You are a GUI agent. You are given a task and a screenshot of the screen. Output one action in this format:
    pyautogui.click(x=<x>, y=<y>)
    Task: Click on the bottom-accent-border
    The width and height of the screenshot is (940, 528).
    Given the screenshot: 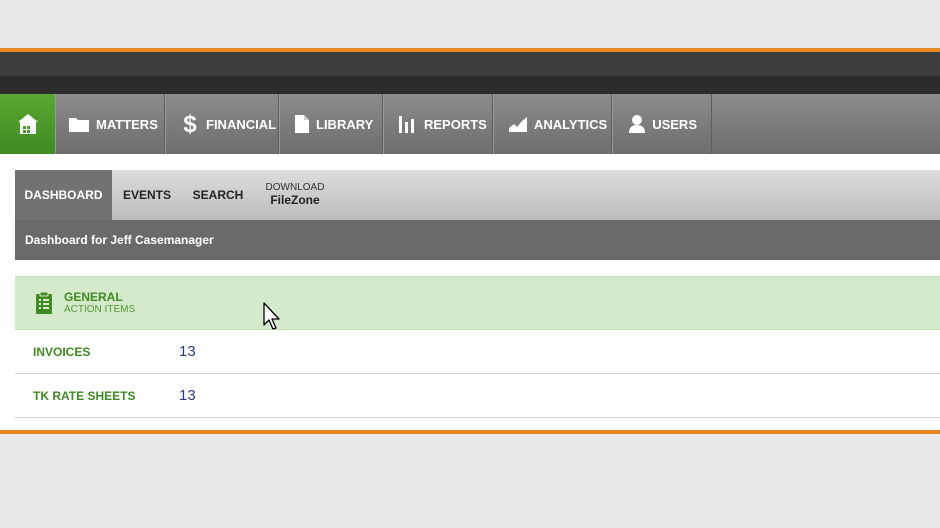 What is the action you would take?
    pyautogui.click(x=470, y=432)
    